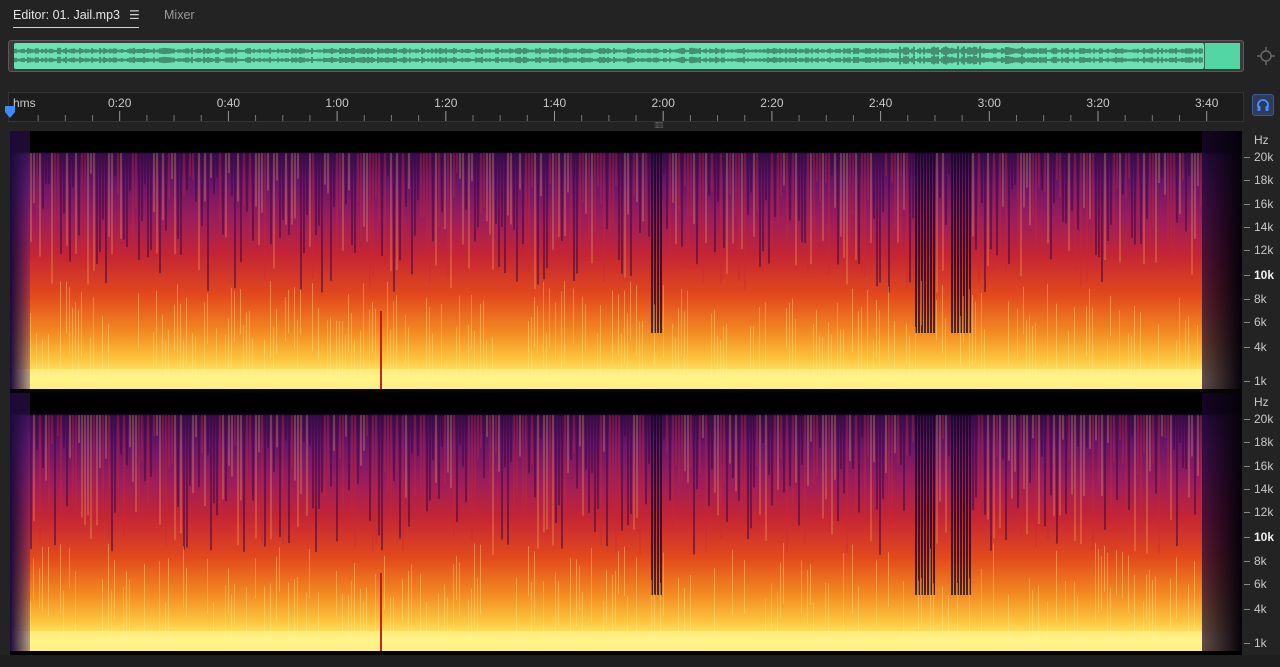 The width and height of the screenshot is (1280, 667). I want to click on panel-menu-icon: ☰, so click(134, 15).